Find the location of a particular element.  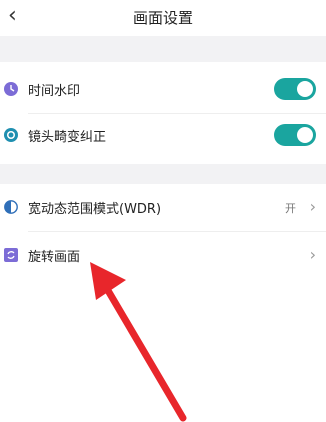

annotation-arrow-icon is located at coordinates (138, 342).